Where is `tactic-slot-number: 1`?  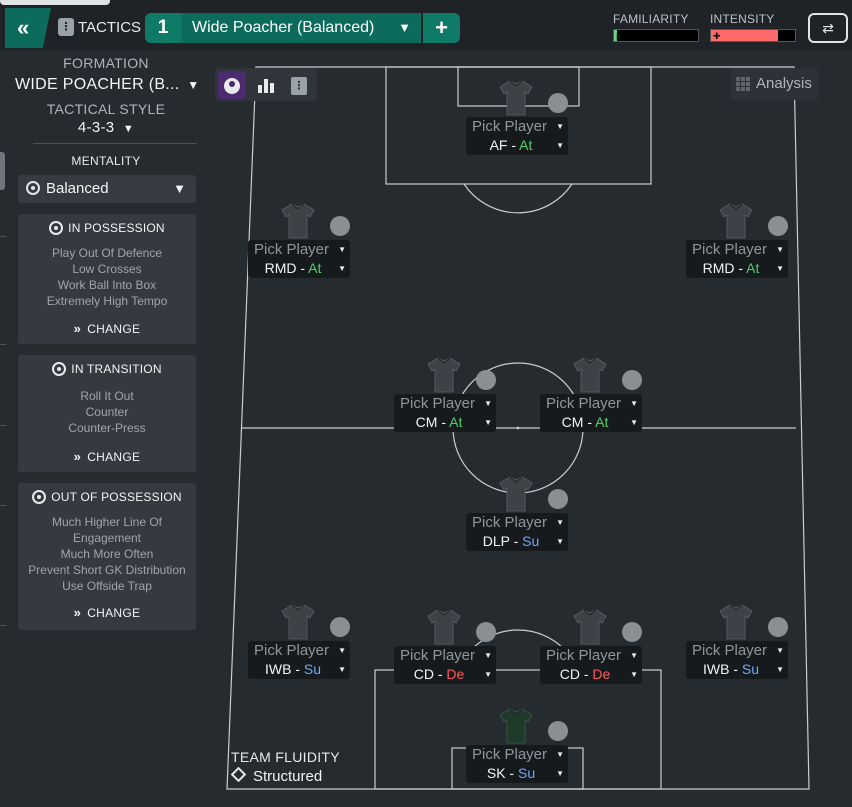
tactic-slot-number: 1 is located at coordinates (163, 28).